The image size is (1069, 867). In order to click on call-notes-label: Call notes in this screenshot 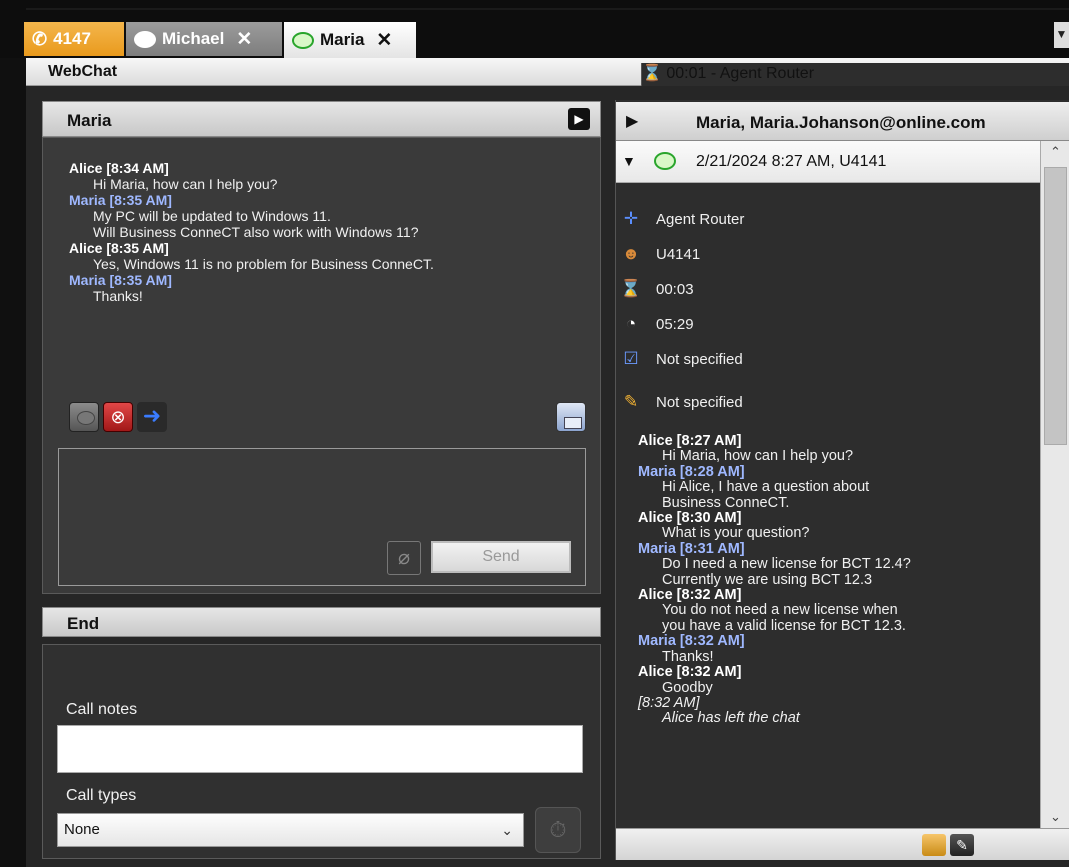, I will do `click(102, 709)`.